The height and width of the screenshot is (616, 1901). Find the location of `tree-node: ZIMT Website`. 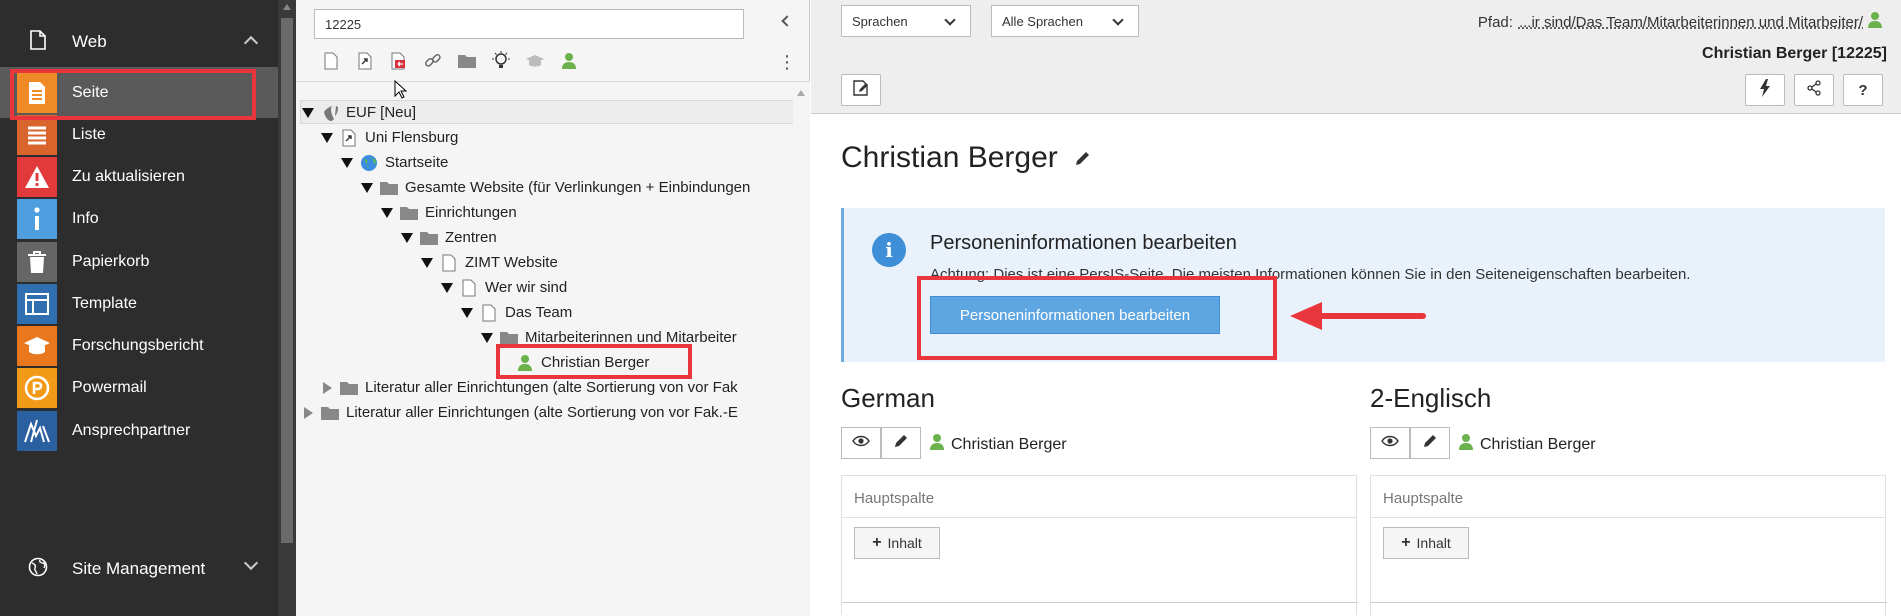

tree-node: ZIMT Website is located at coordinates (489, 262).